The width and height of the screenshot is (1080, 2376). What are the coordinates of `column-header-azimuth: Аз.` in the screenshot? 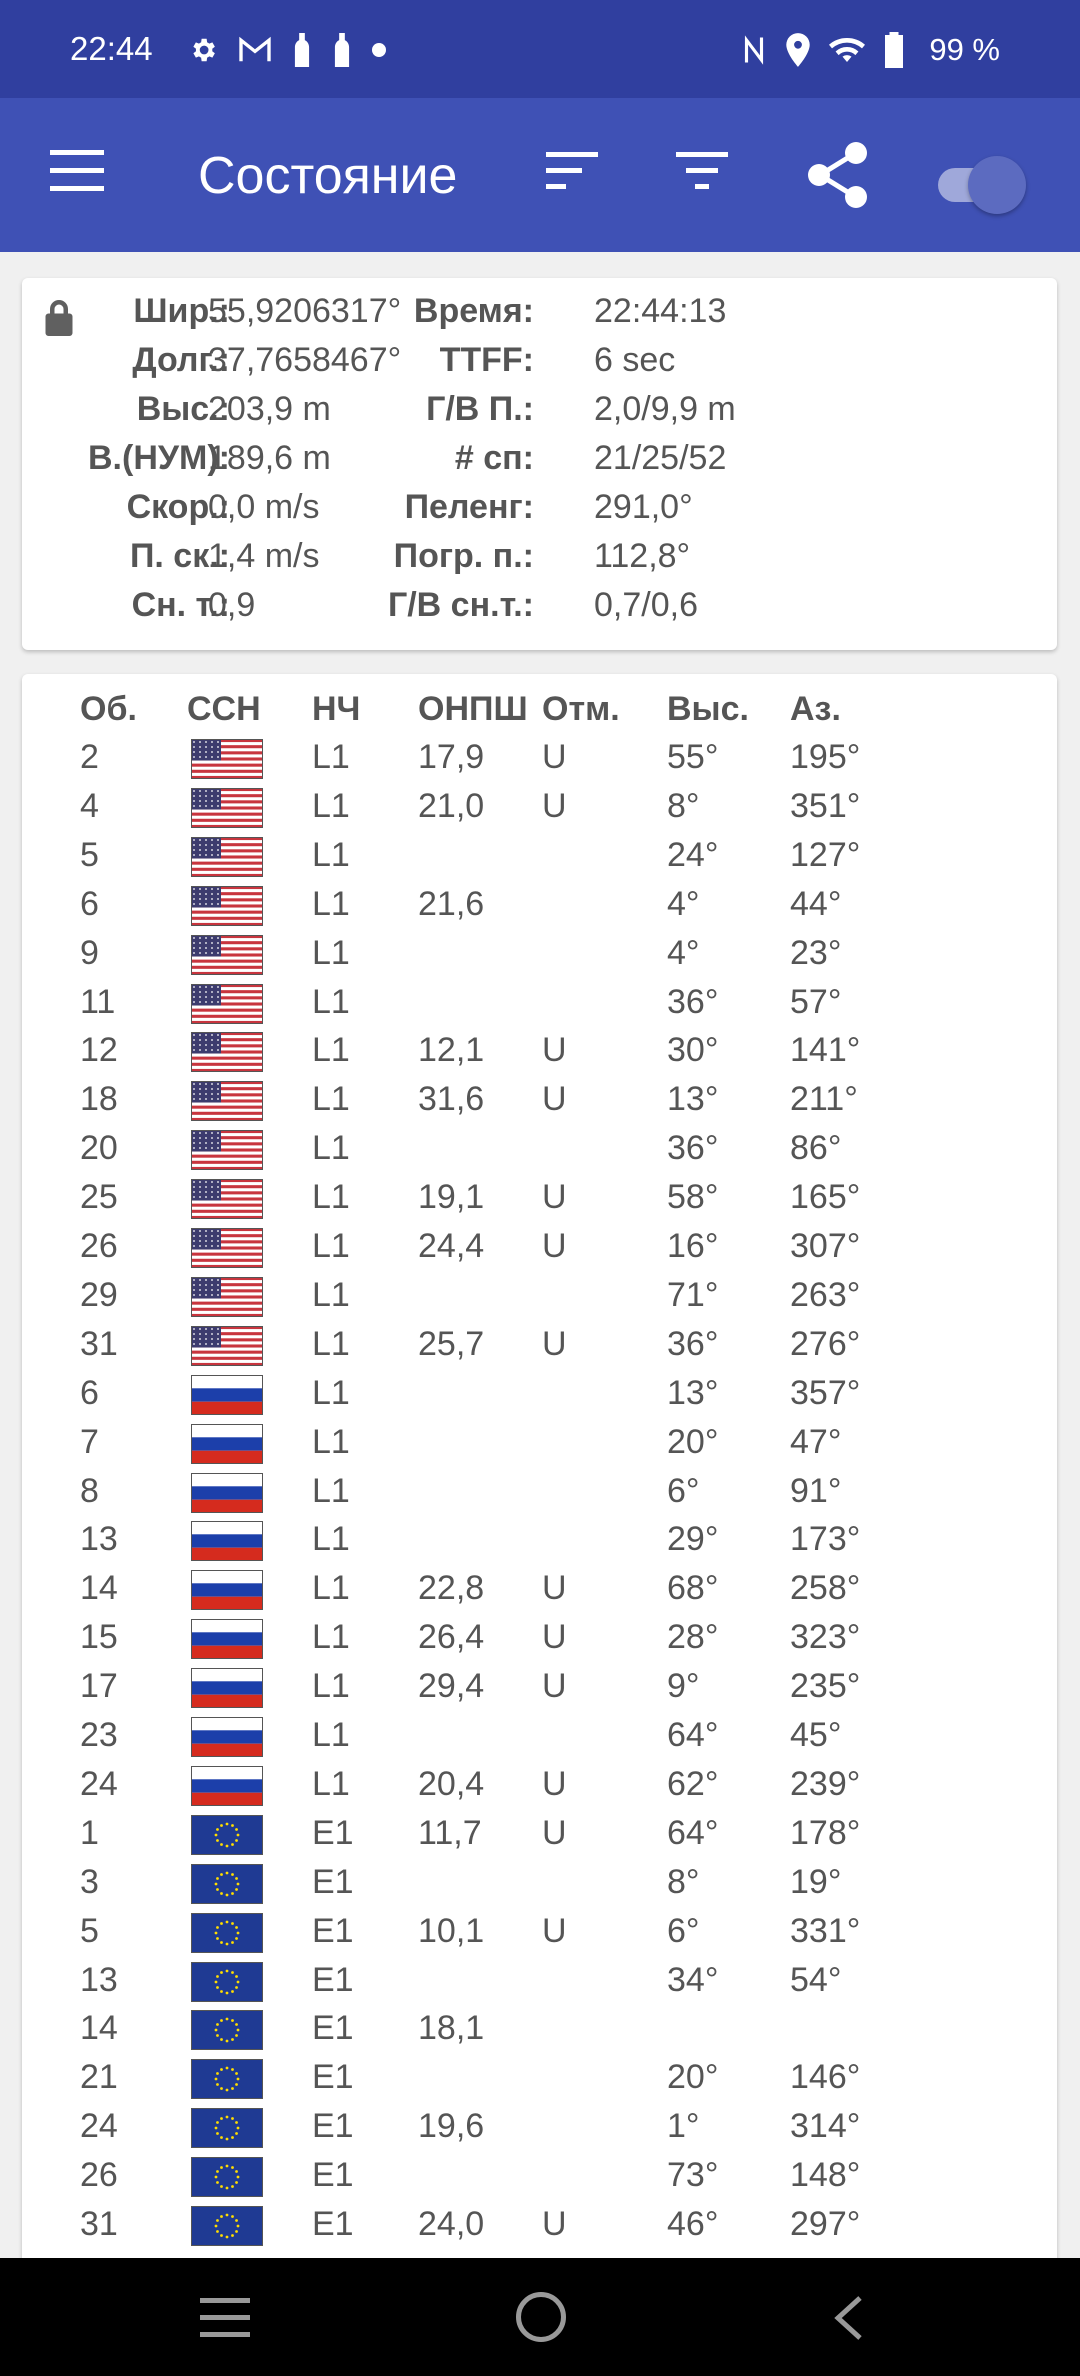 It's located at (815, 709).